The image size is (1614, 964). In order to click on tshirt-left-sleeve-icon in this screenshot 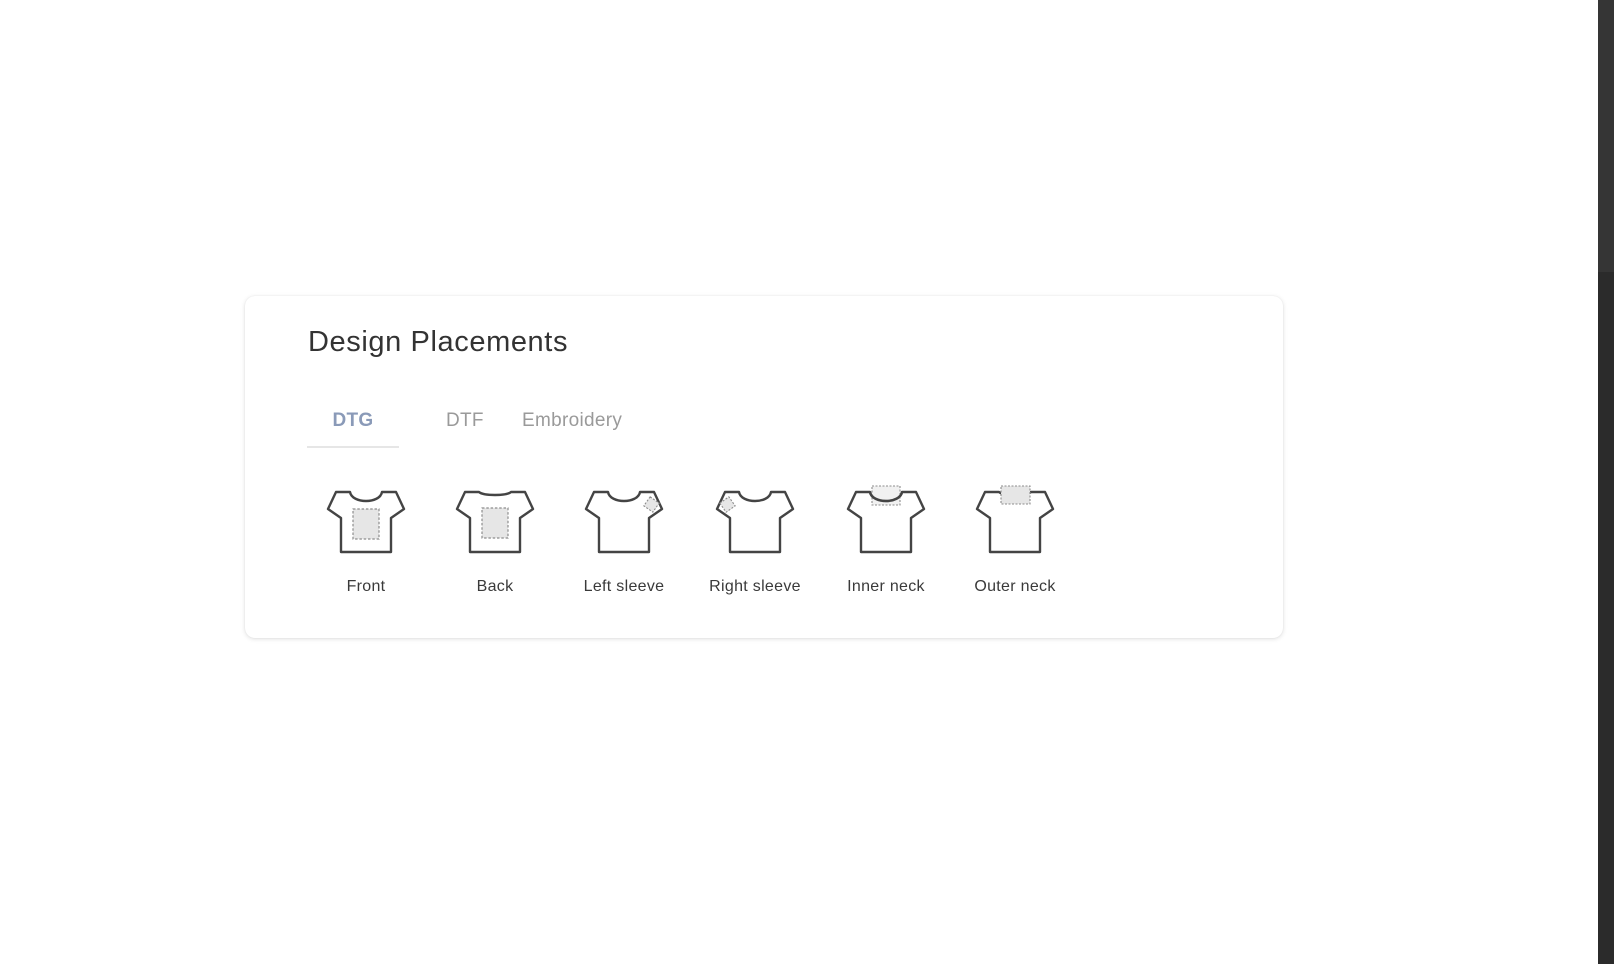, I will do `click(624, 520)`.